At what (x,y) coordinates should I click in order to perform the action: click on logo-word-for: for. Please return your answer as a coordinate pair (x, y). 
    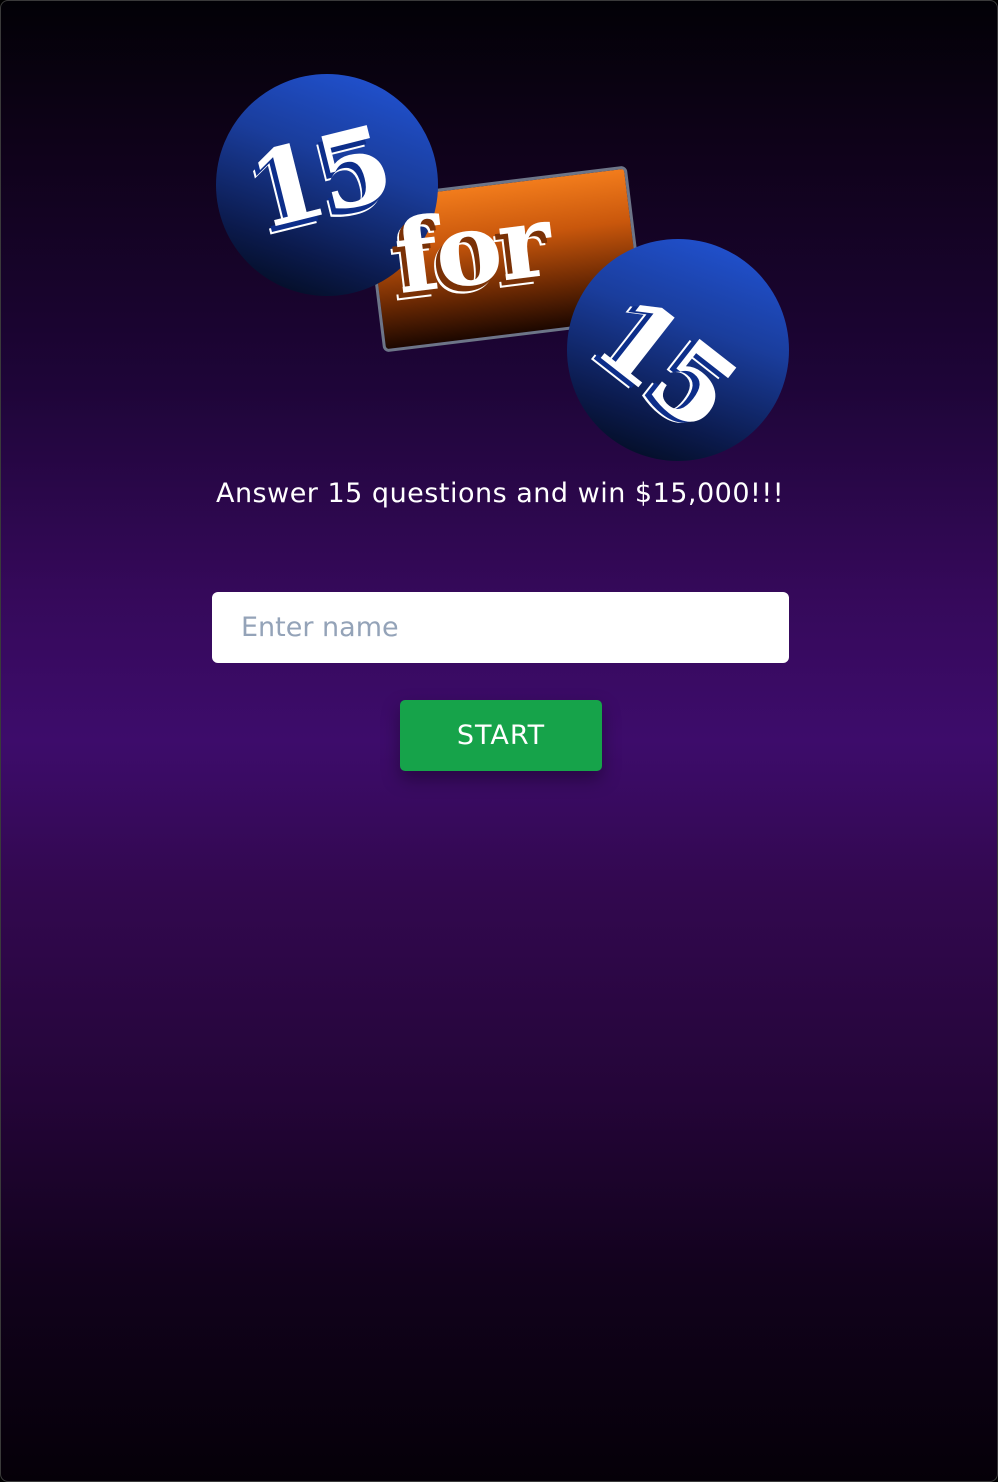
    Looking at the image, I should click on (472, 249).